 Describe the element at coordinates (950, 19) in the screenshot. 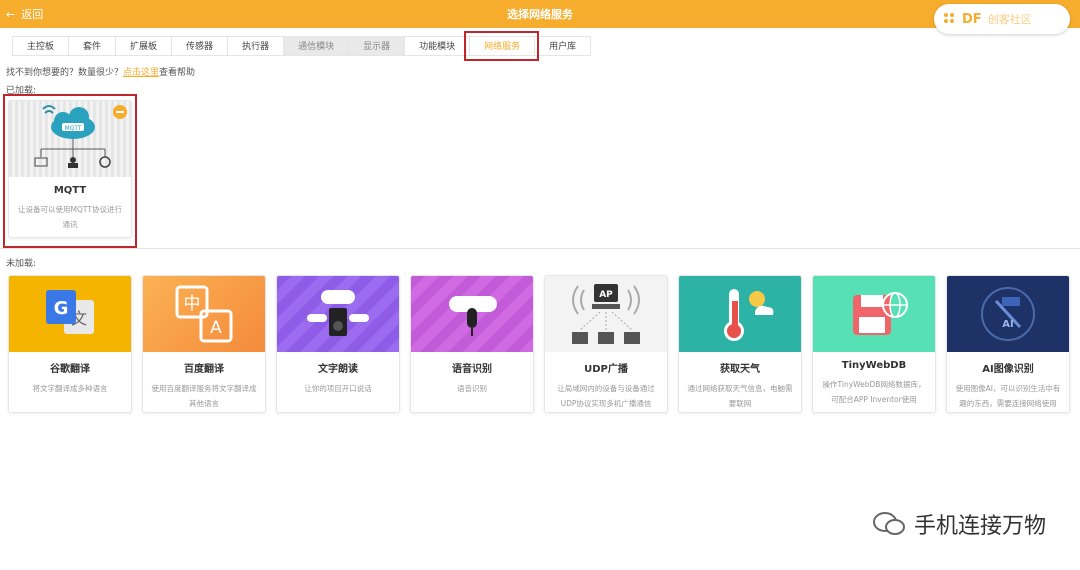

I see `dots-icon` at that location.